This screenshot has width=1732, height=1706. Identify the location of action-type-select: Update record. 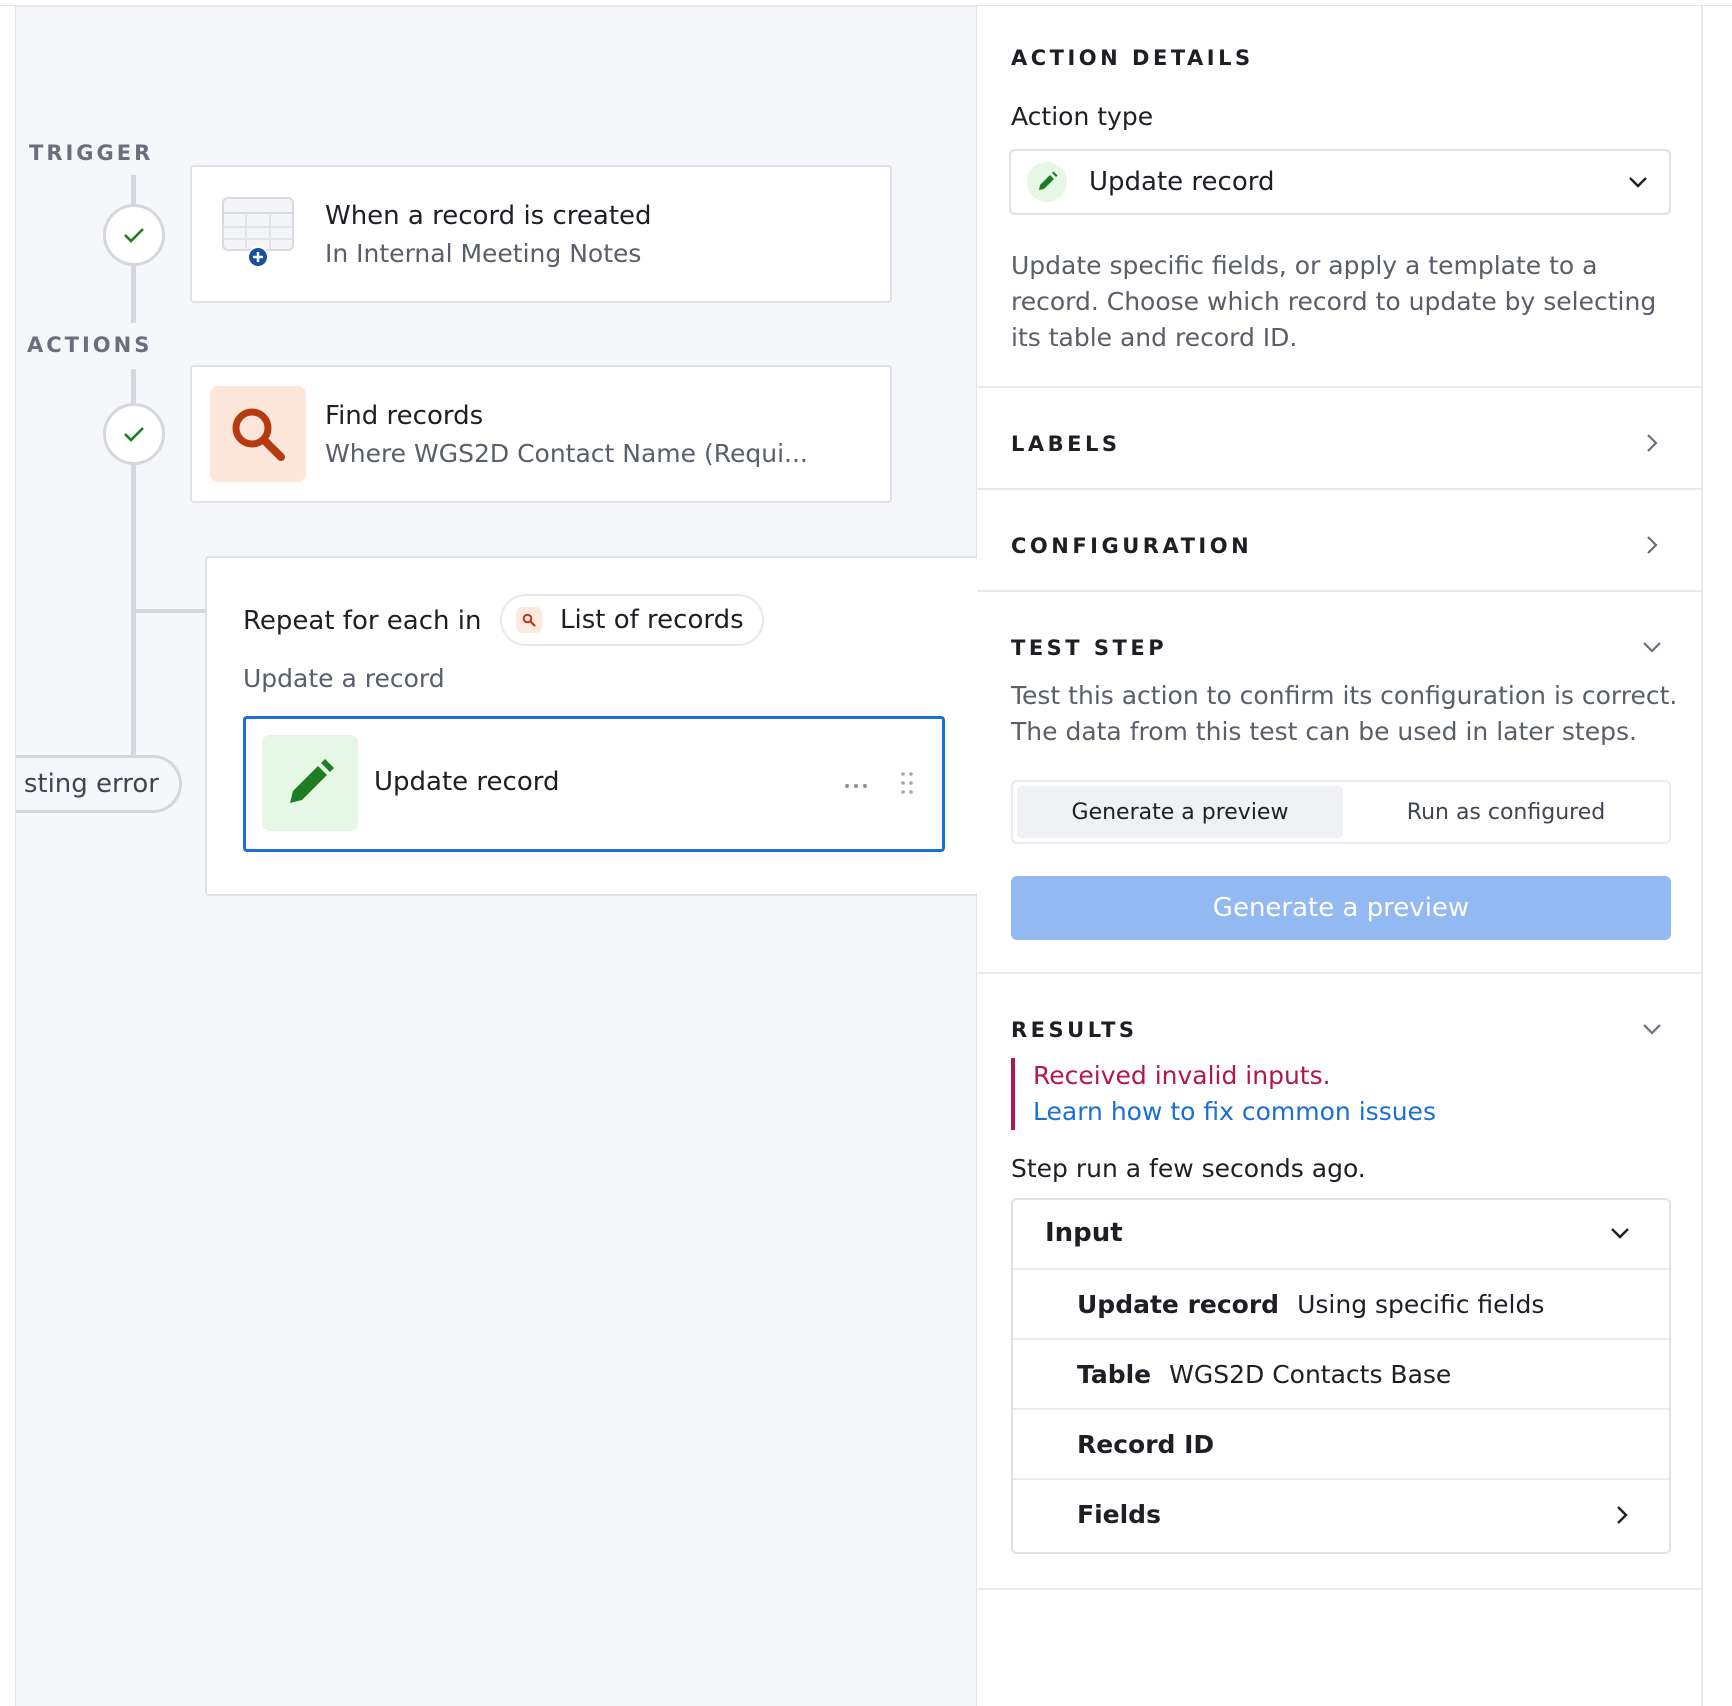
(1340, 182).